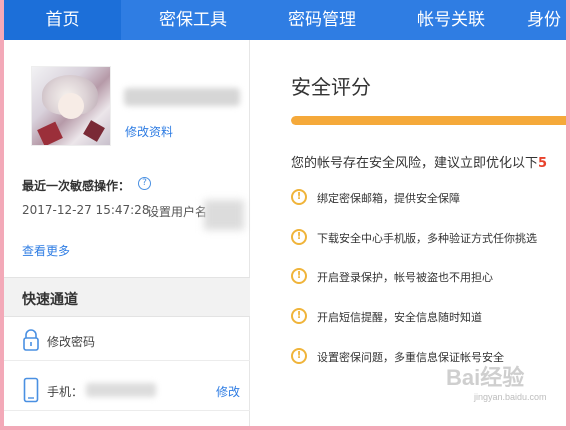 Image resolution: width=570 pixels, height=430 pixels. Describe the element at coordinates (228, 391) in the screenshot. I see `edit-phone-link: 修改` at that location.